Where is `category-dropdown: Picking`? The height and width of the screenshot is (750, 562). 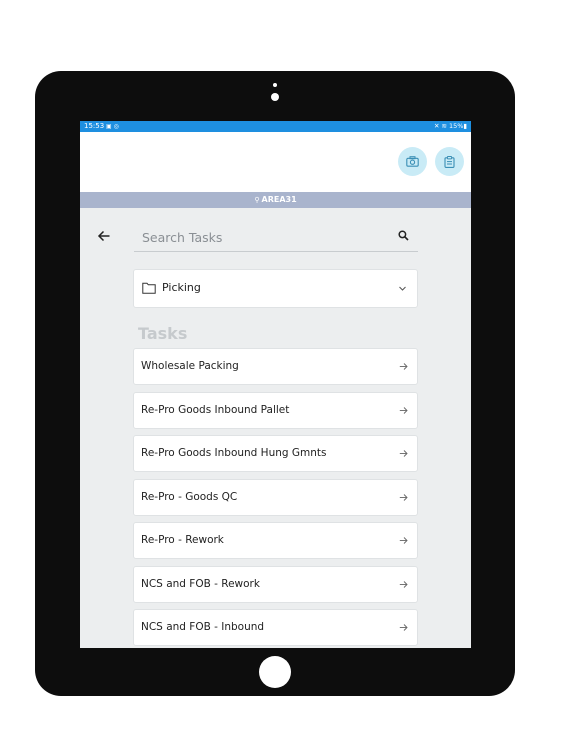
category-dropdown: Picking is located at coordinates (275, 288).